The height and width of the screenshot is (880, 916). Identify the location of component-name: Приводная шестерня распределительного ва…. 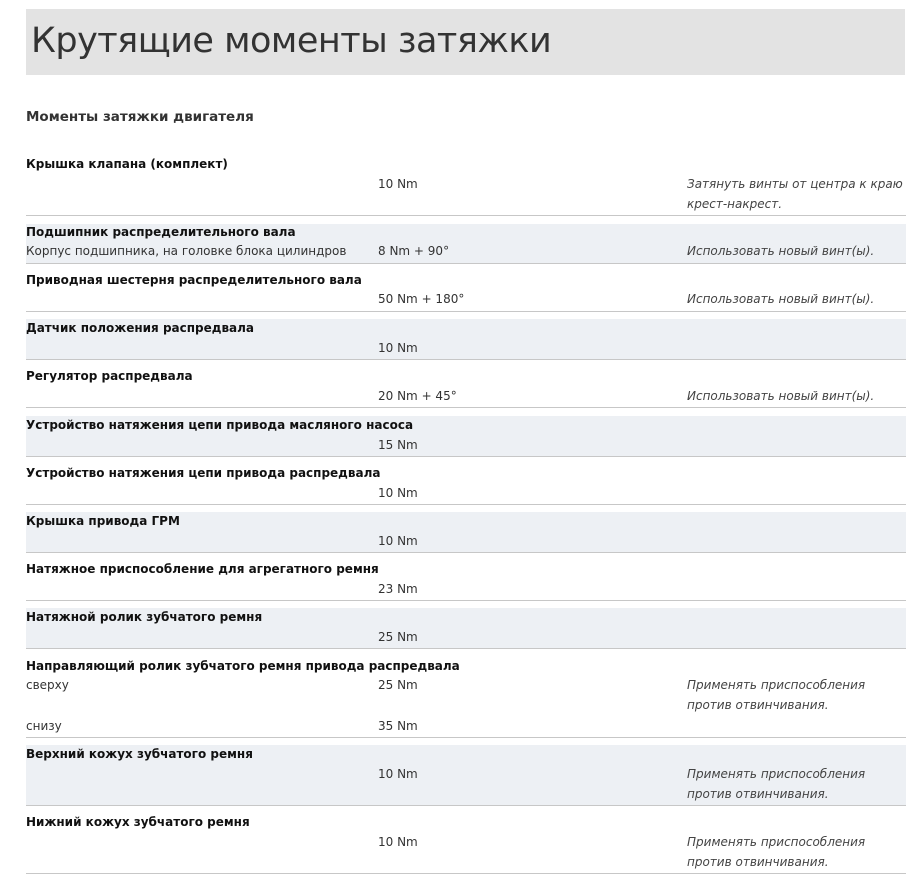
(194, 280).